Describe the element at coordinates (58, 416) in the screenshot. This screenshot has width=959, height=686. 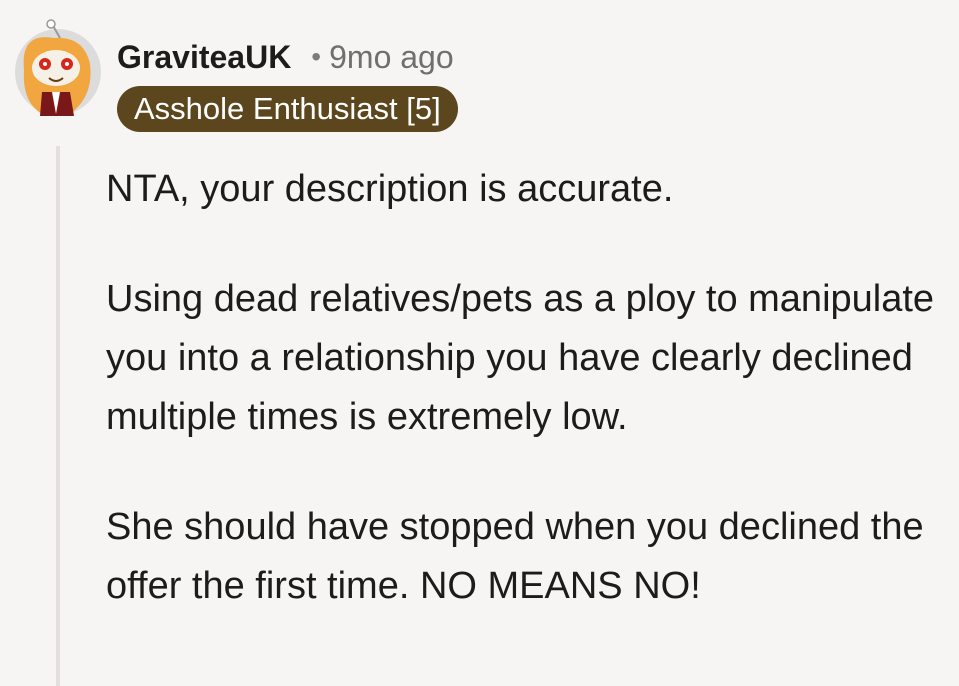
I see `thread-line` at that location.